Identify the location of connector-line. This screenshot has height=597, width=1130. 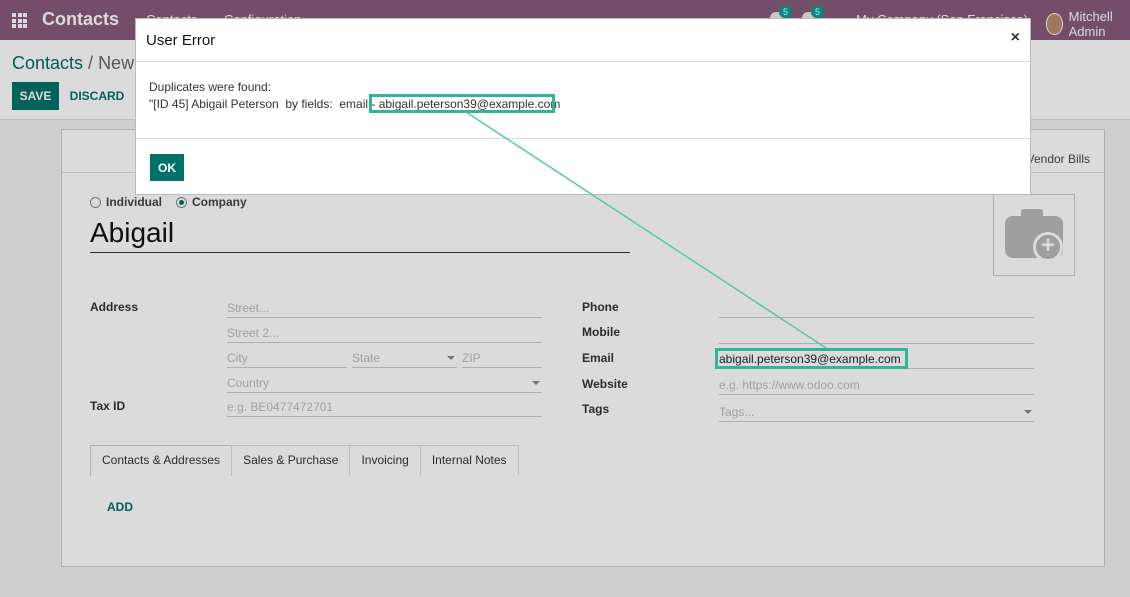
(646, 230).